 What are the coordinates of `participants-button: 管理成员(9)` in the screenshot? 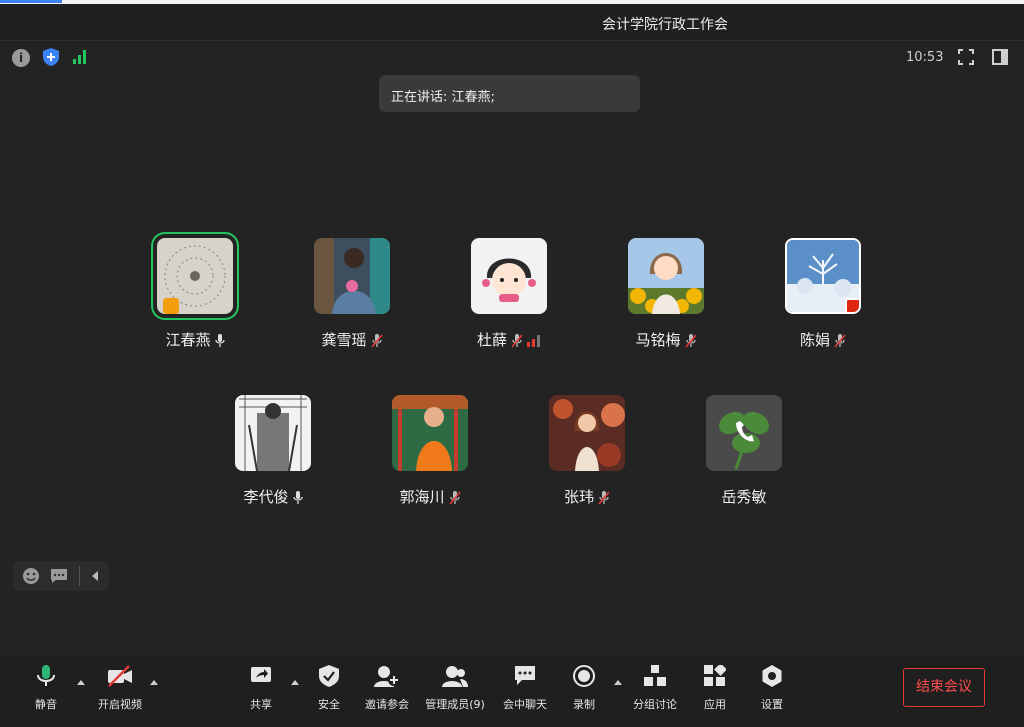 It's located at (455, 688).